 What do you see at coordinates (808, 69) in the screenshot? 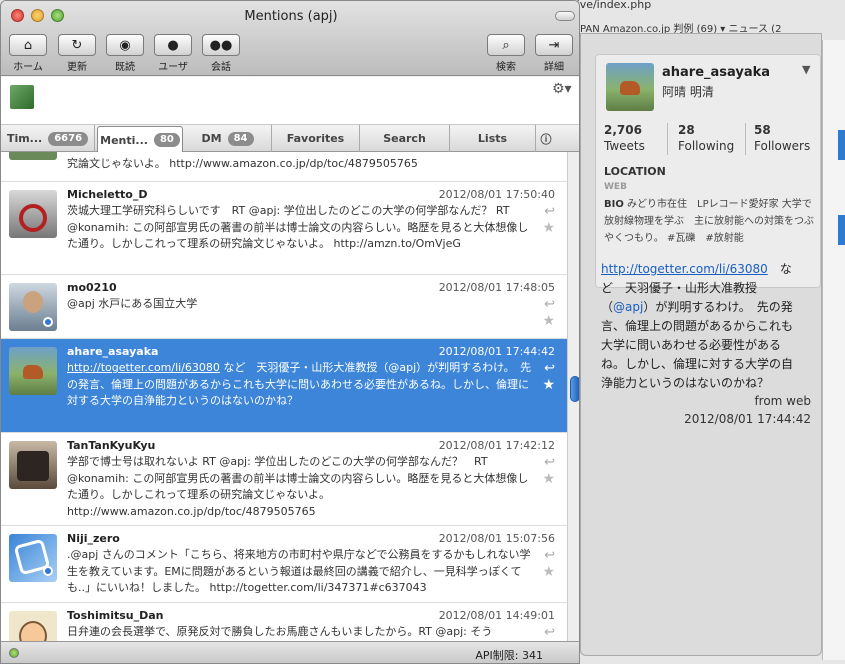
I see `profile-menu-icon: ▼` at bounding box center [808, 69].